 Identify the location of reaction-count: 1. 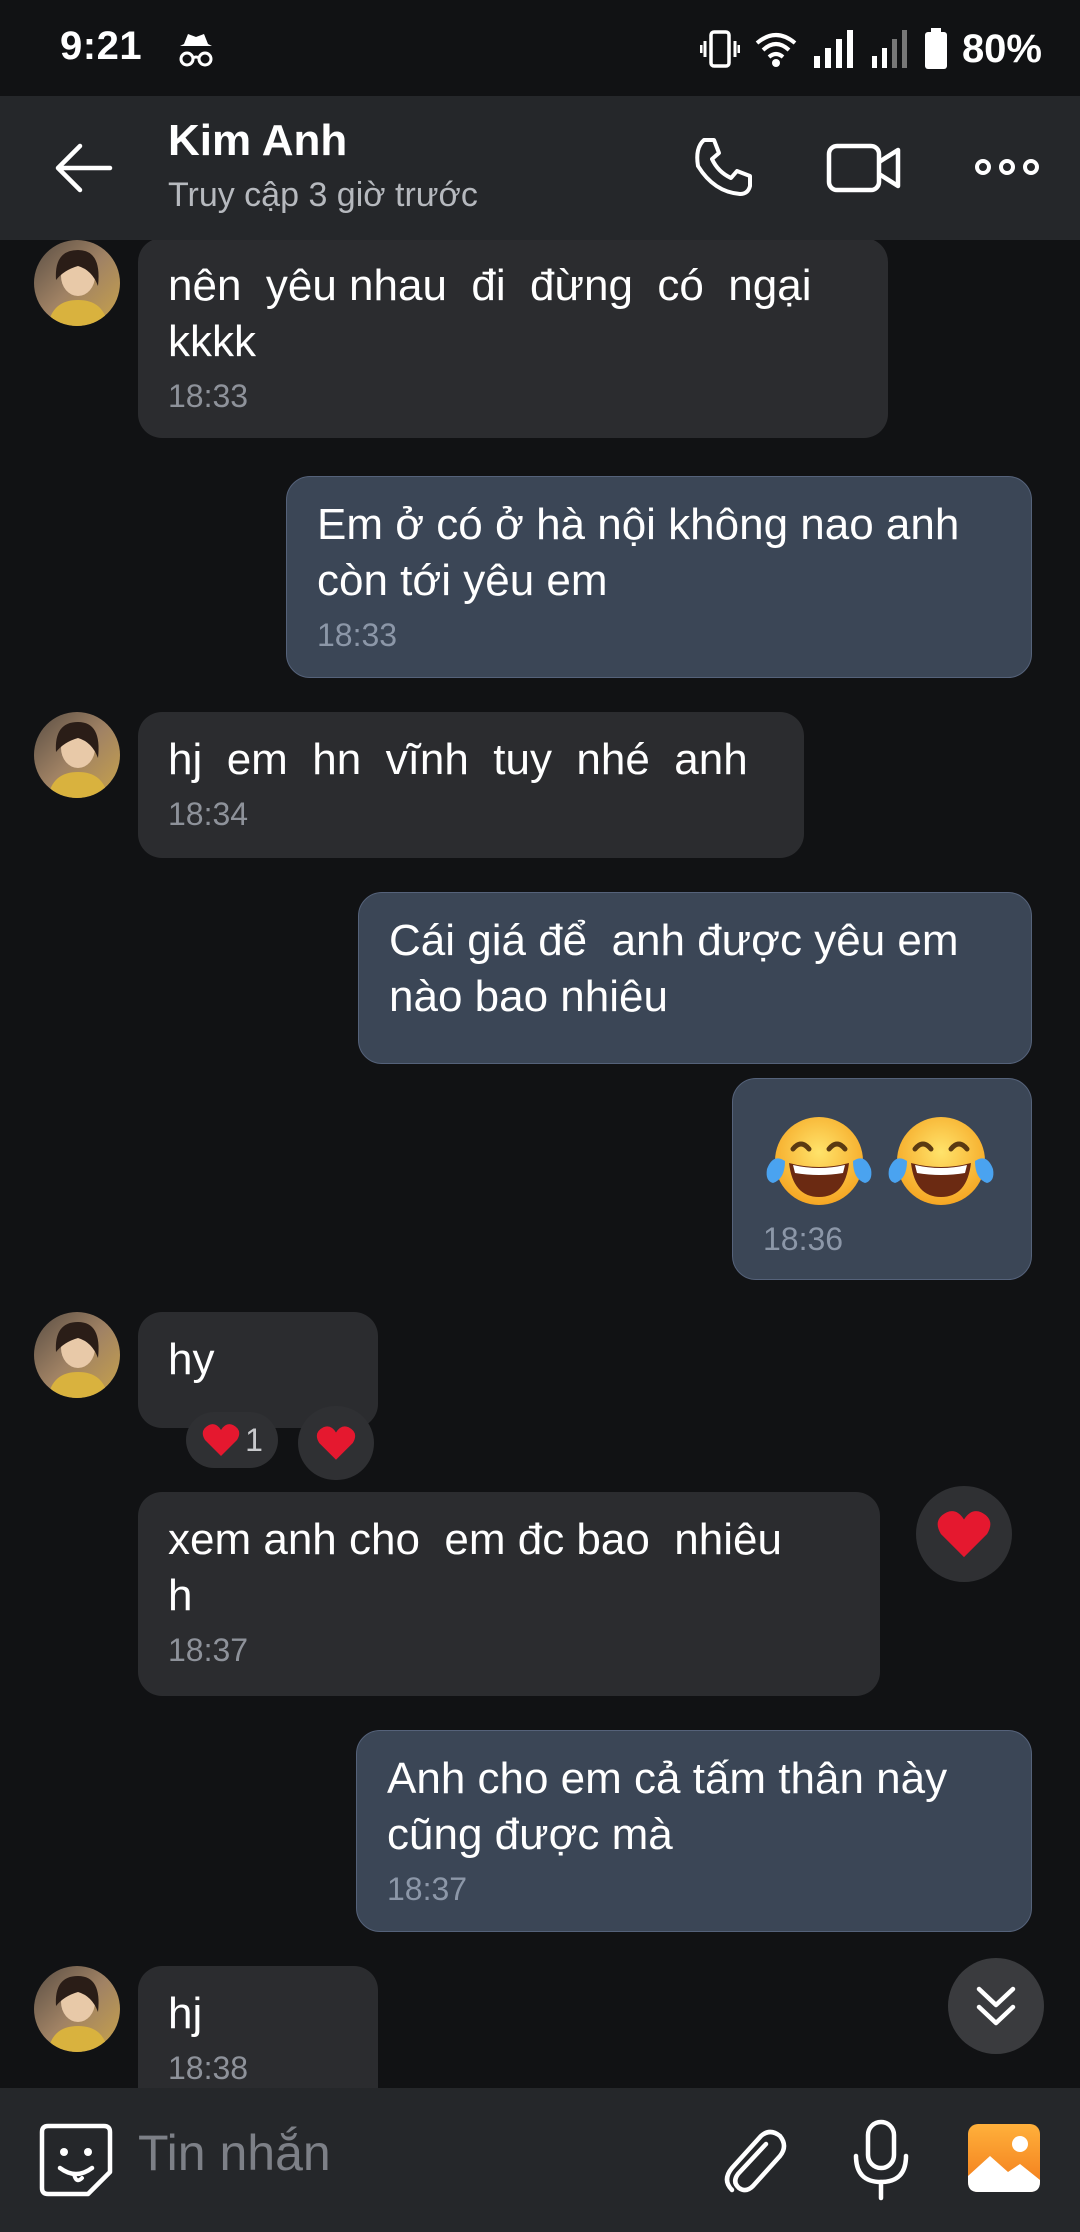
(254, 1439).